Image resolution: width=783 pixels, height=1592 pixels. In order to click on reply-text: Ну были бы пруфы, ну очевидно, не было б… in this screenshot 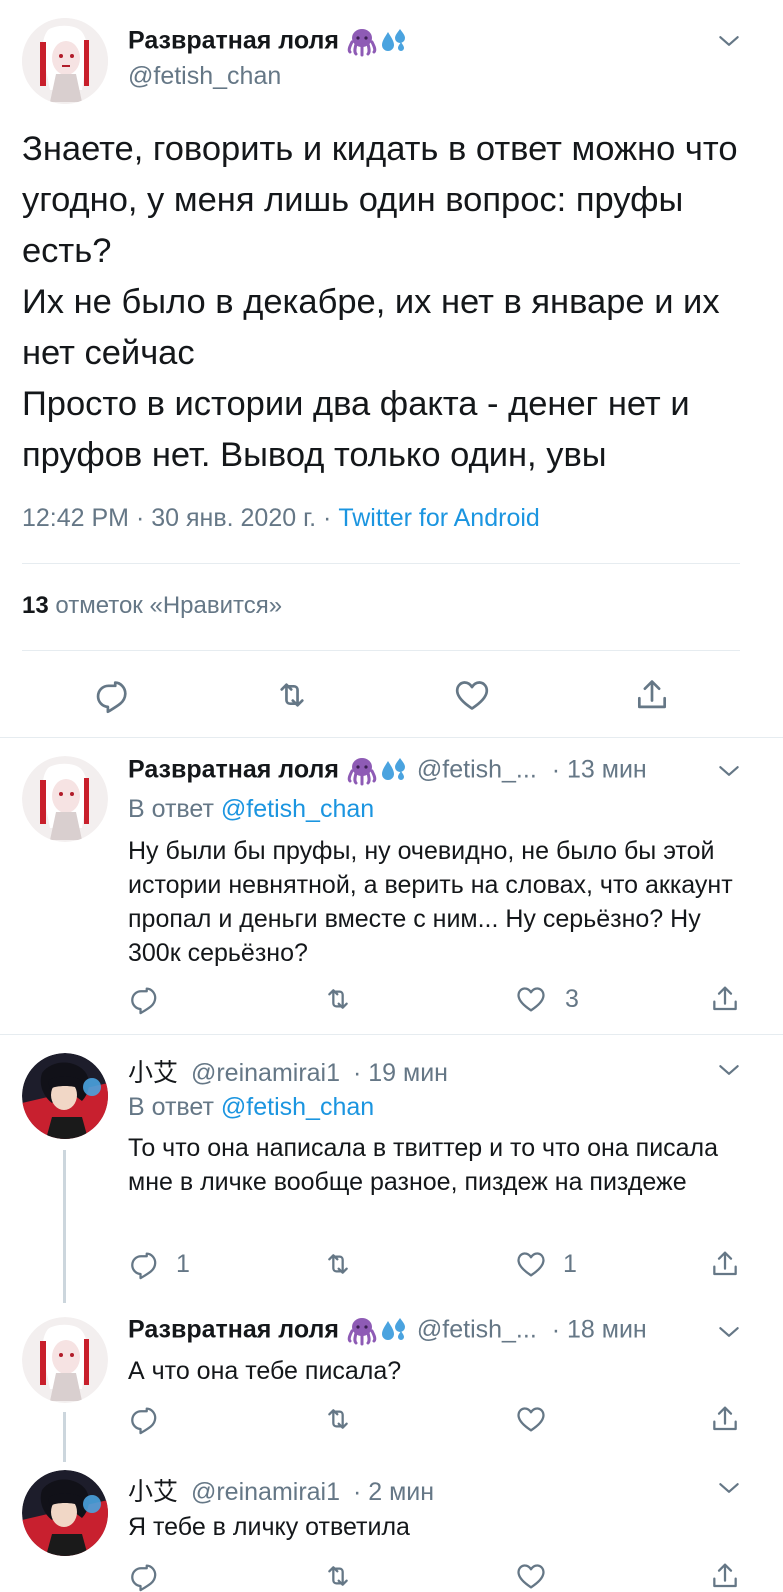, I will do `click(430, 902)`.